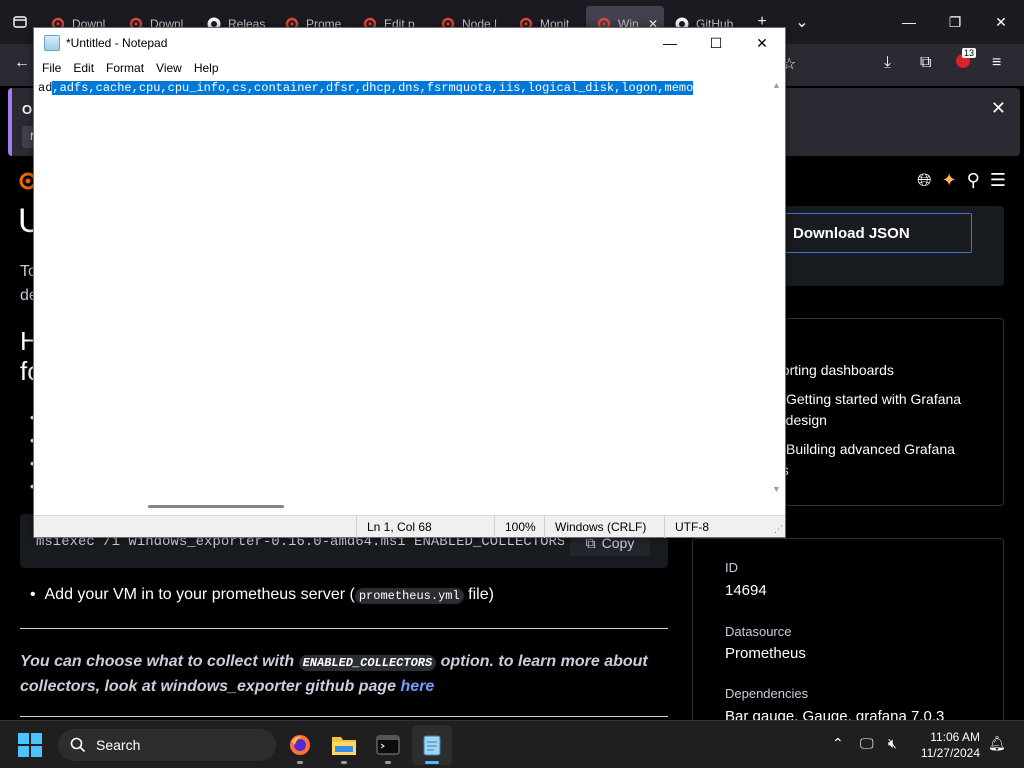  I want to click on file-explorer-taskbar-button, so click(344, 745).